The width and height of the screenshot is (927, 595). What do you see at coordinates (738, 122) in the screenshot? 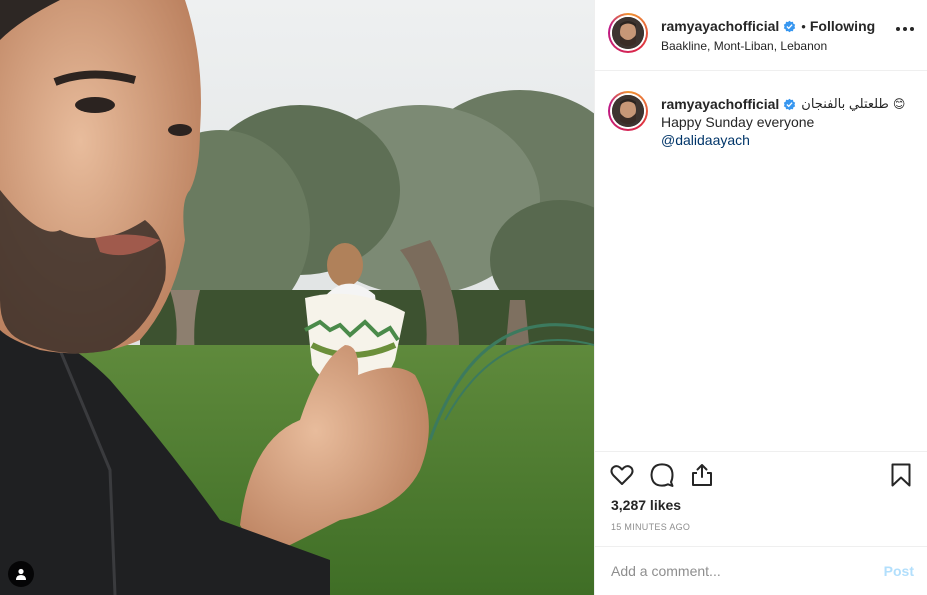
I see `caption-text: Happy Sunday everyone` at bounding box center [738, 122].